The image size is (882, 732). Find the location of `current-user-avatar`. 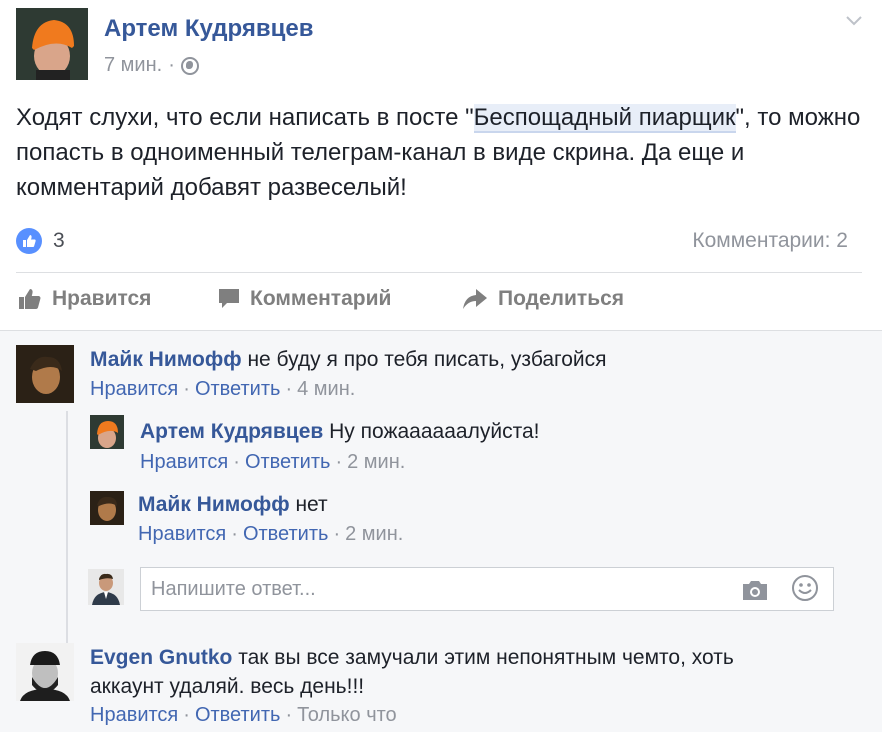

current-user-avatar is located at coordinates (106, 587).